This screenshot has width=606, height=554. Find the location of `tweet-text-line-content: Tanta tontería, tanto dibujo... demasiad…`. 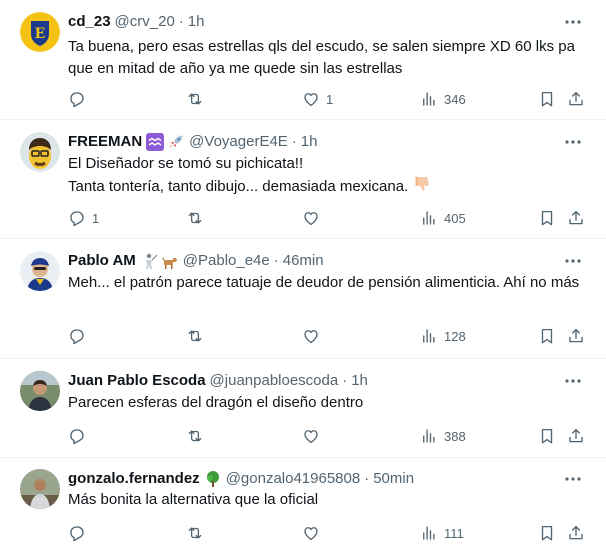

tweet-text-line-content: Tanta tontería, tanto dibujo... demasiad… is located at coordinates (238, 186).